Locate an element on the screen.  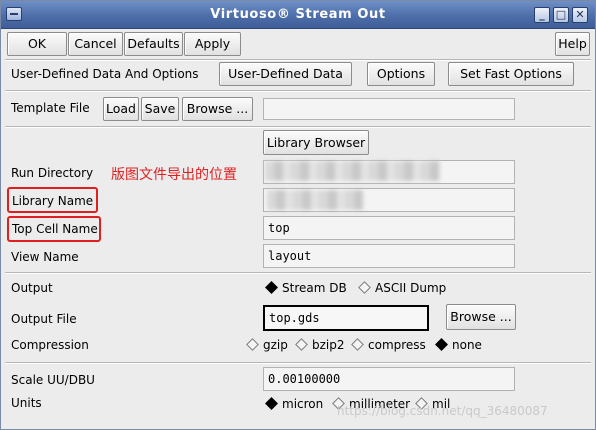
units-micron-radio: micron is located at coordinates (294, 404).